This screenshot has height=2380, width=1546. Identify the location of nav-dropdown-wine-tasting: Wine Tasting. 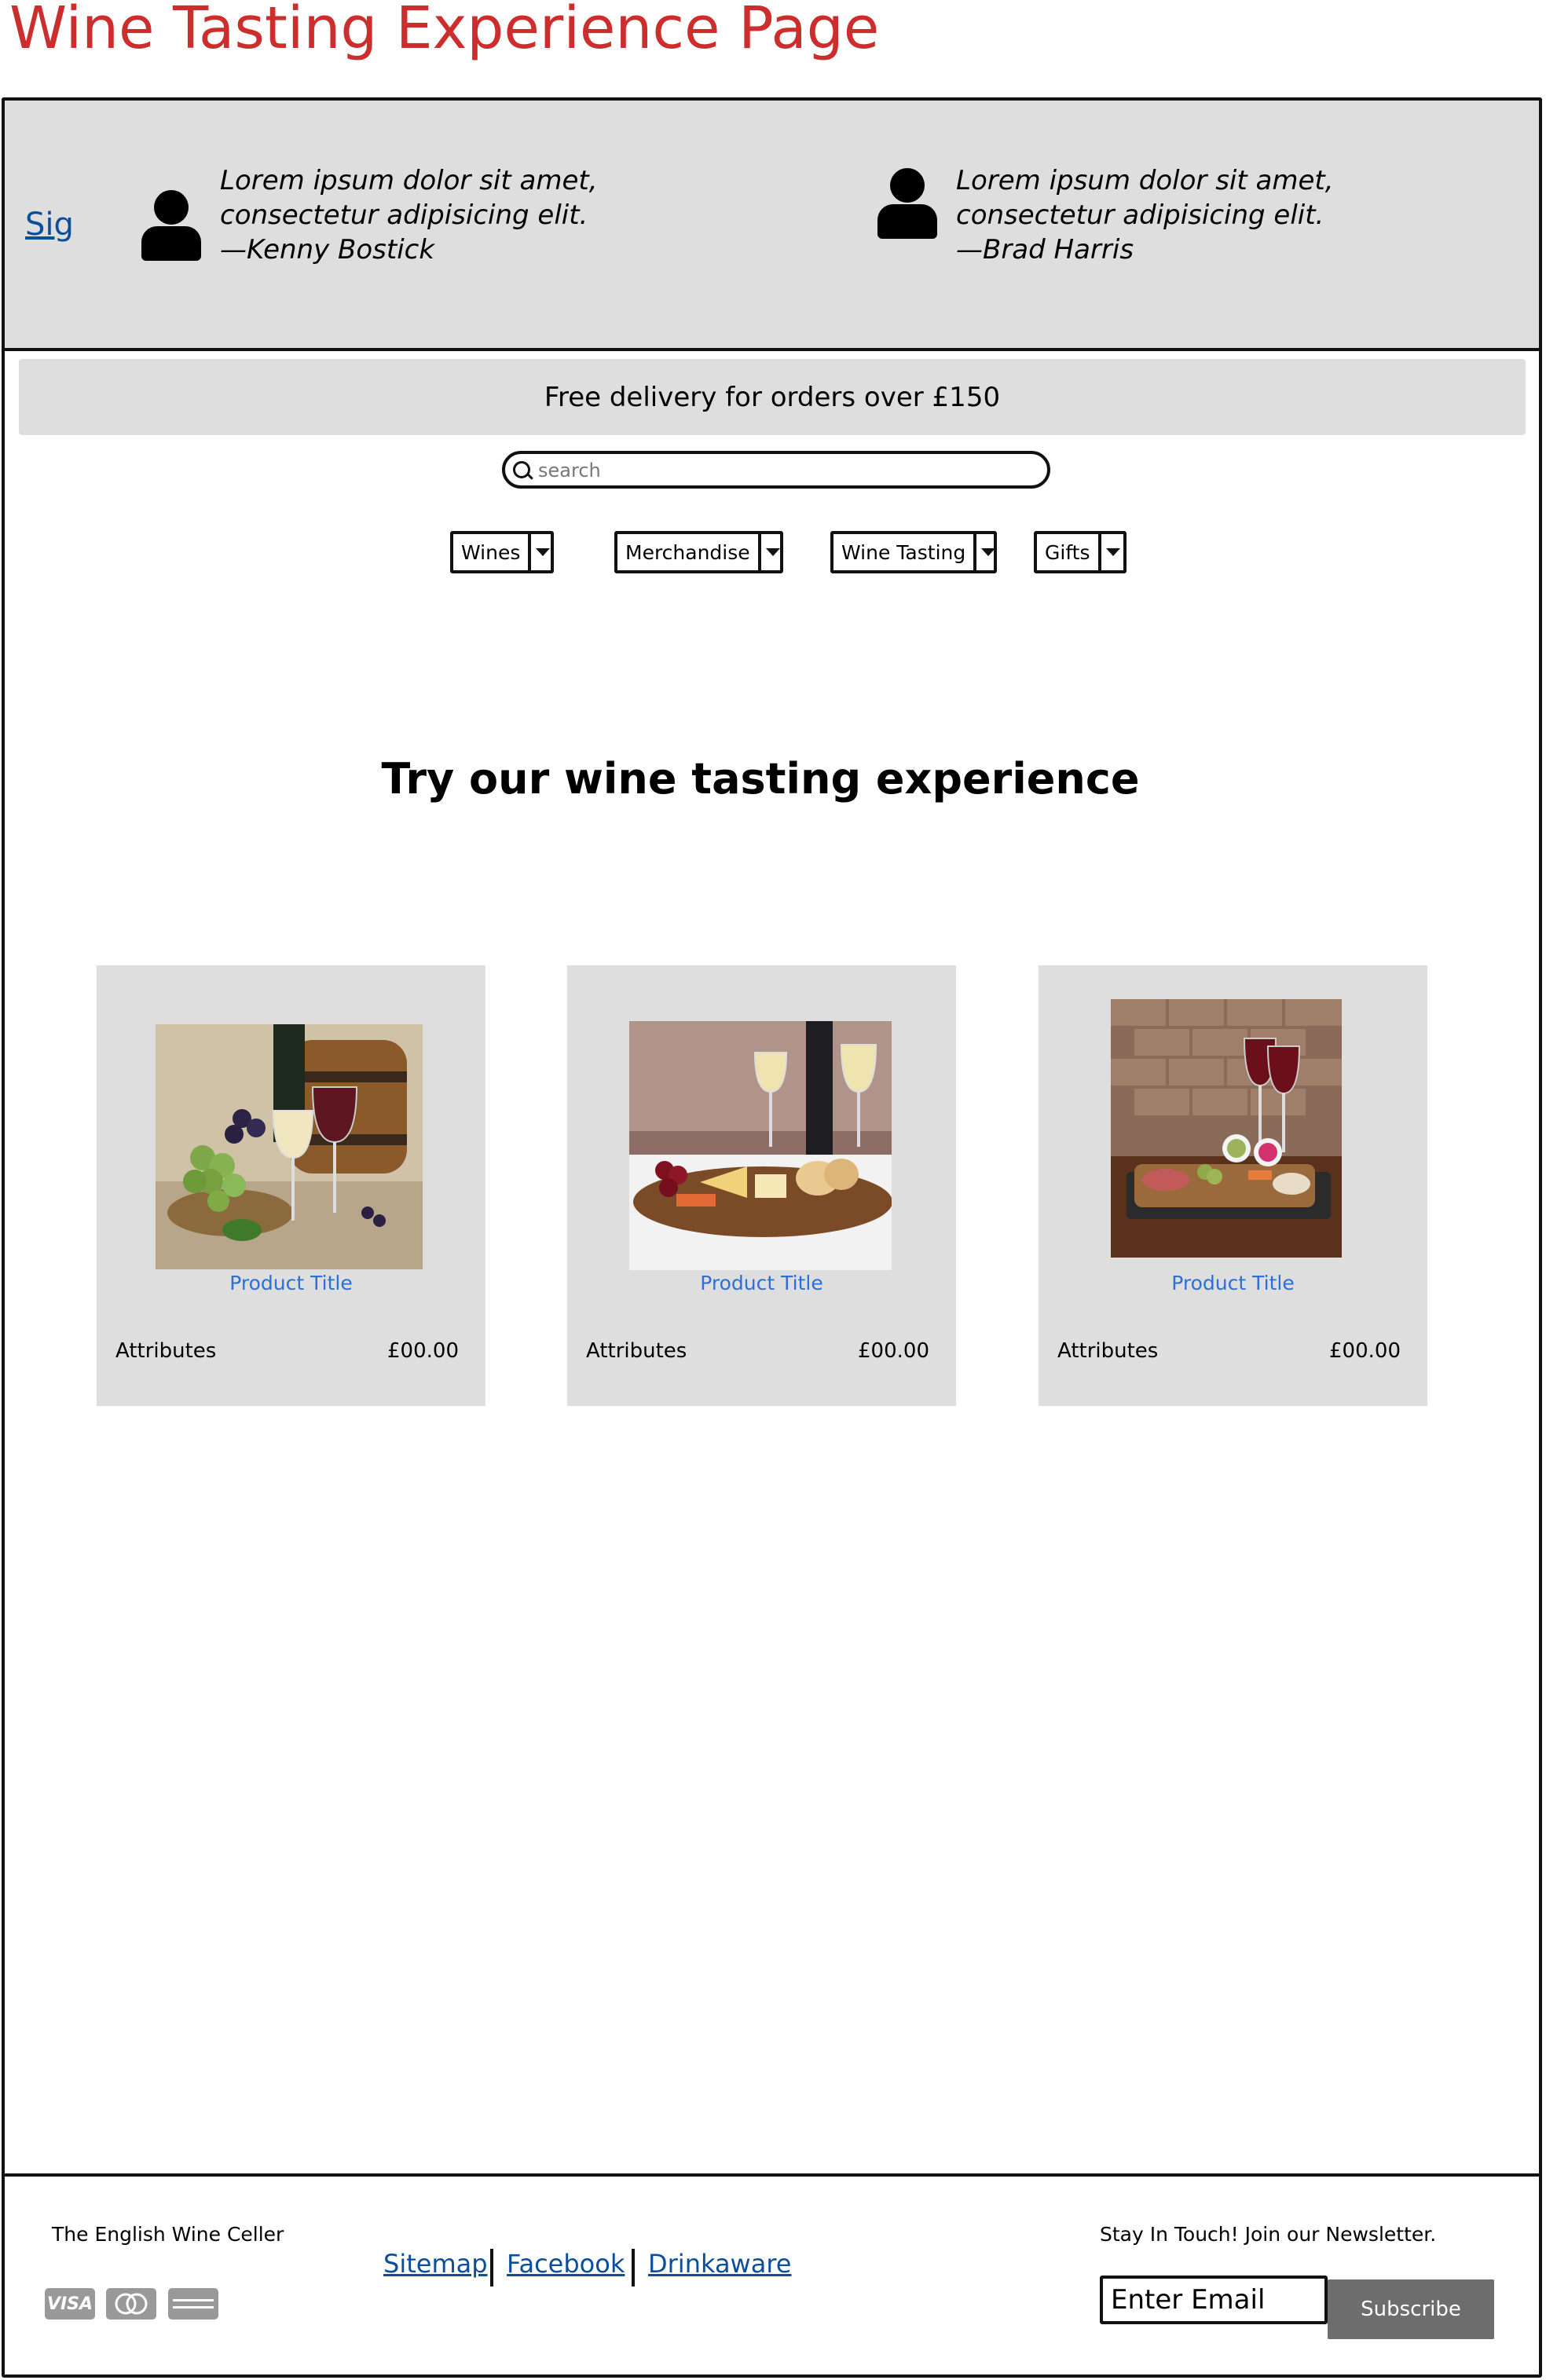
(913, 552).